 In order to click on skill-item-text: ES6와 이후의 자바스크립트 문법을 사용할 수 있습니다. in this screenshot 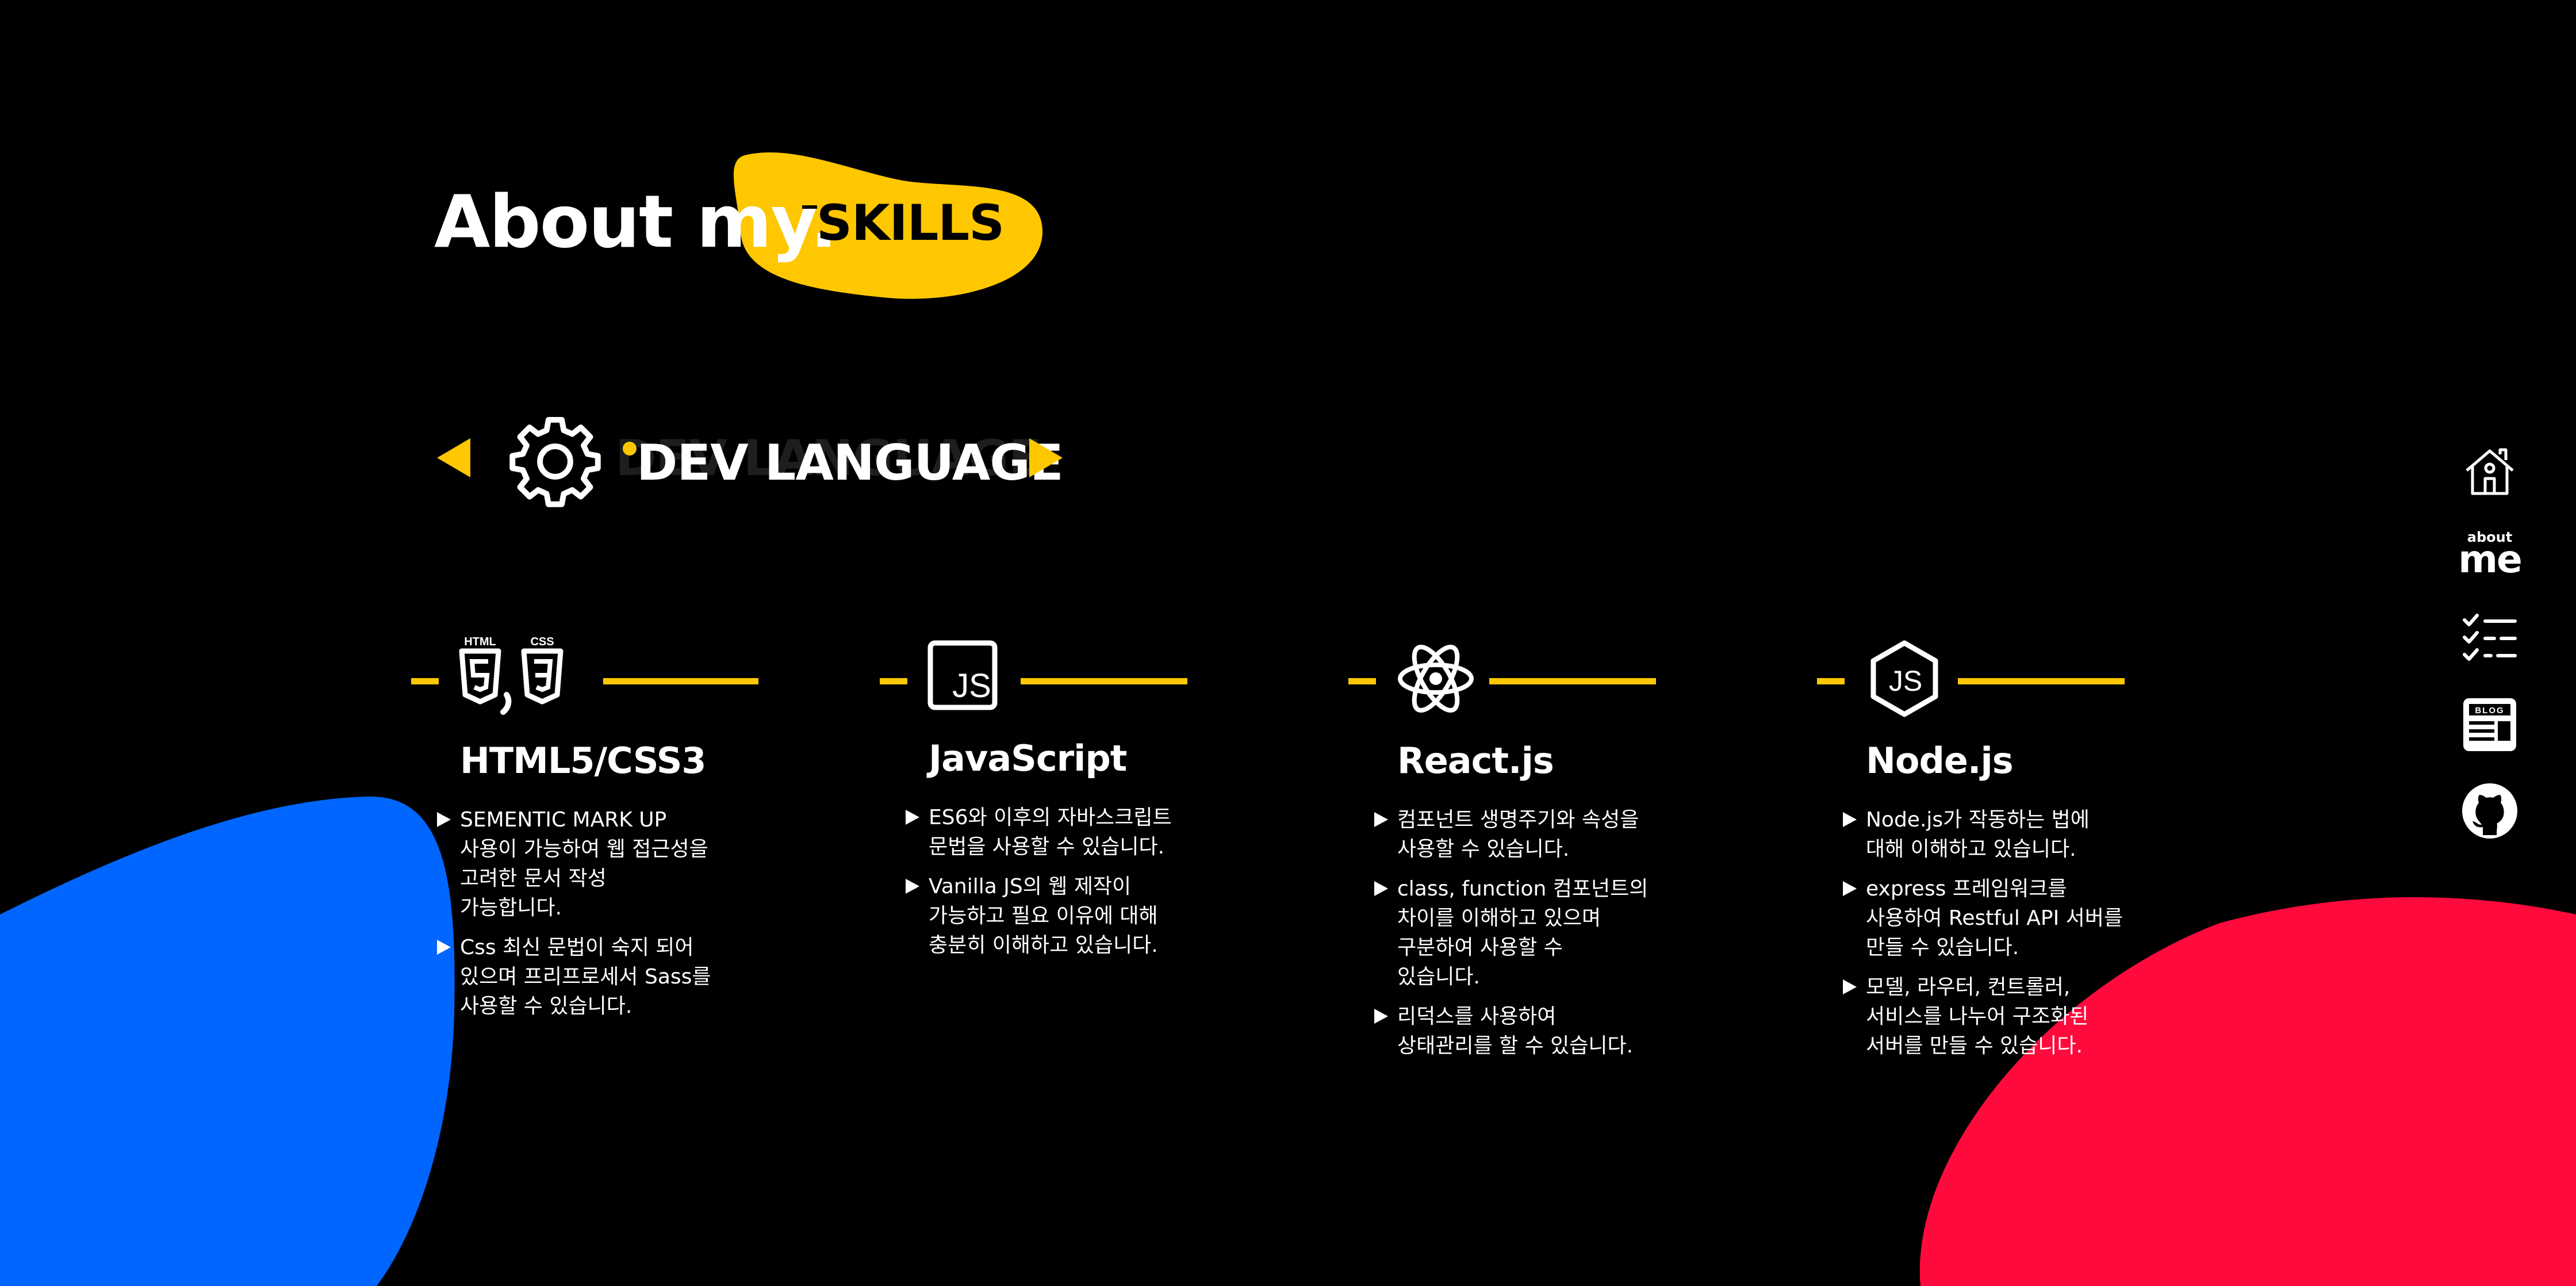, I will do `click(1050, 833)`.